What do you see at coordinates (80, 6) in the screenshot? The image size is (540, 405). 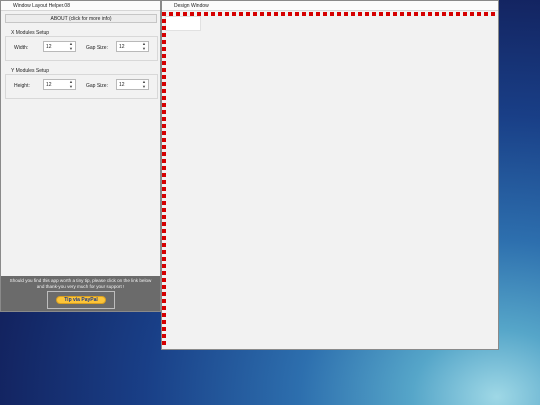 I see `helper-titlebar: Window Layout Helper.08` at bounding box center [80, 6].